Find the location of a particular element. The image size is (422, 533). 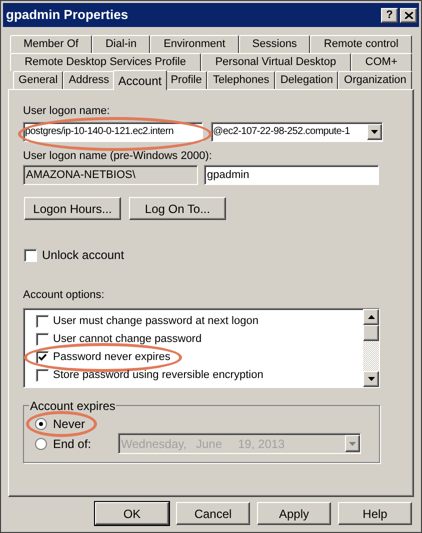

dialog-button: Apply is located at coordinates (294, 513).